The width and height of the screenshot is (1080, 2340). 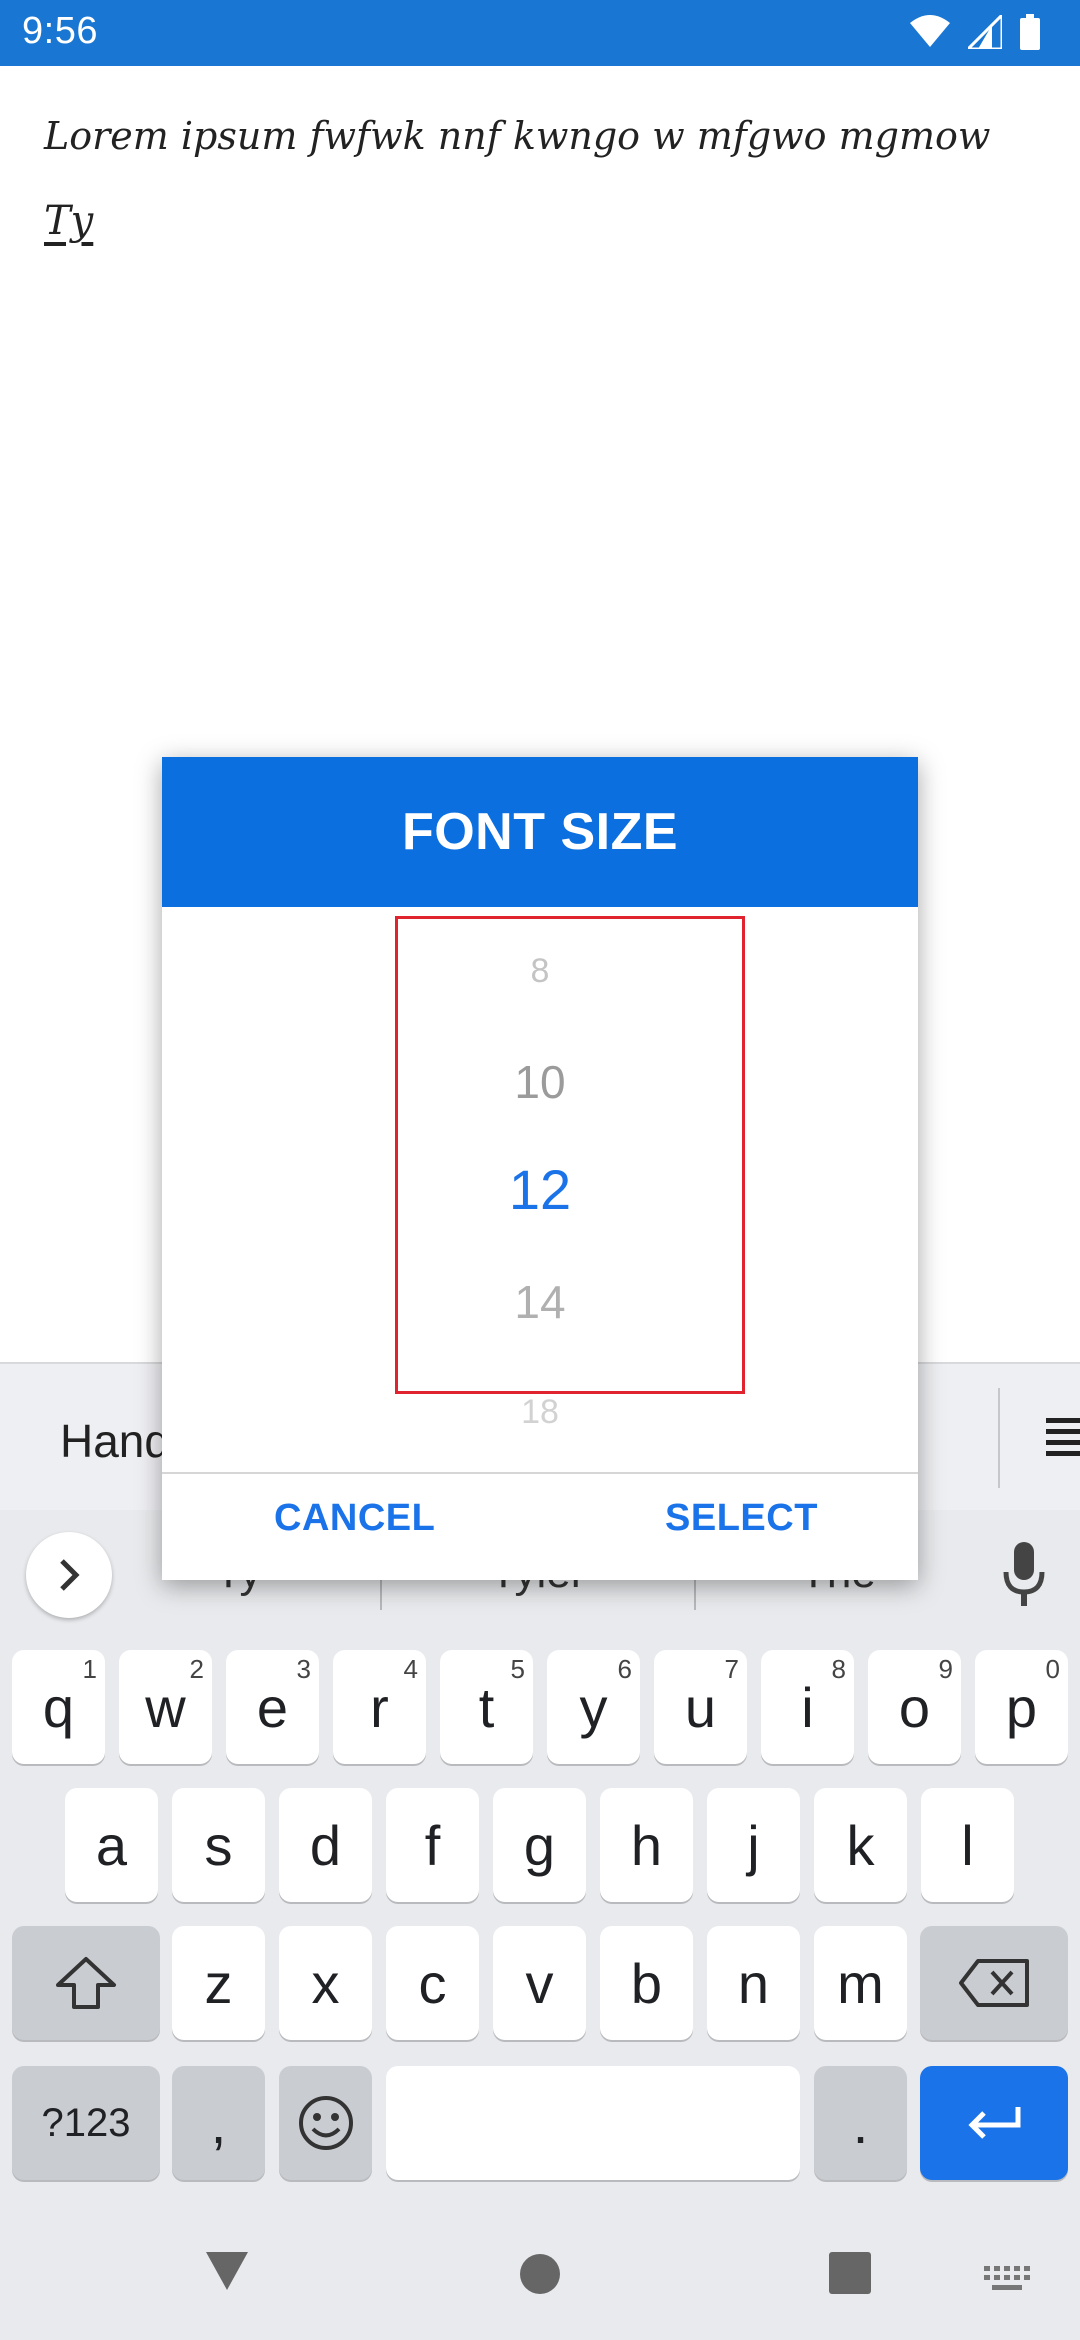 What do you see at coordinates (517, 1669) in the screenshot?
I see `key-hint: 5` at bounding box center [517, 1669].